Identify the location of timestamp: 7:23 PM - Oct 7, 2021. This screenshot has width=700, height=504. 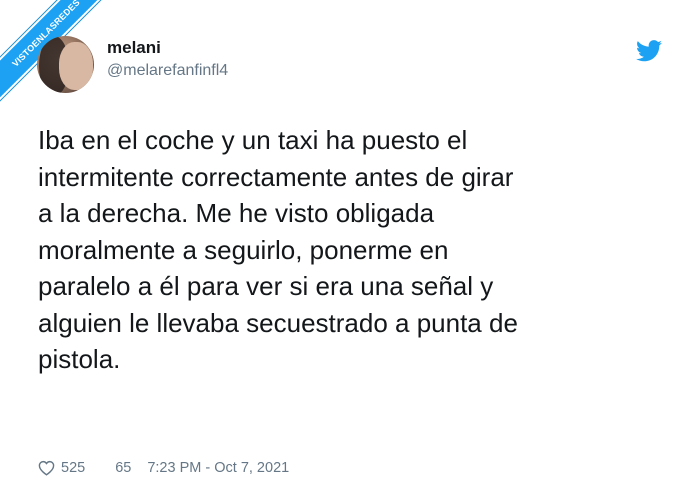
(218, 468).